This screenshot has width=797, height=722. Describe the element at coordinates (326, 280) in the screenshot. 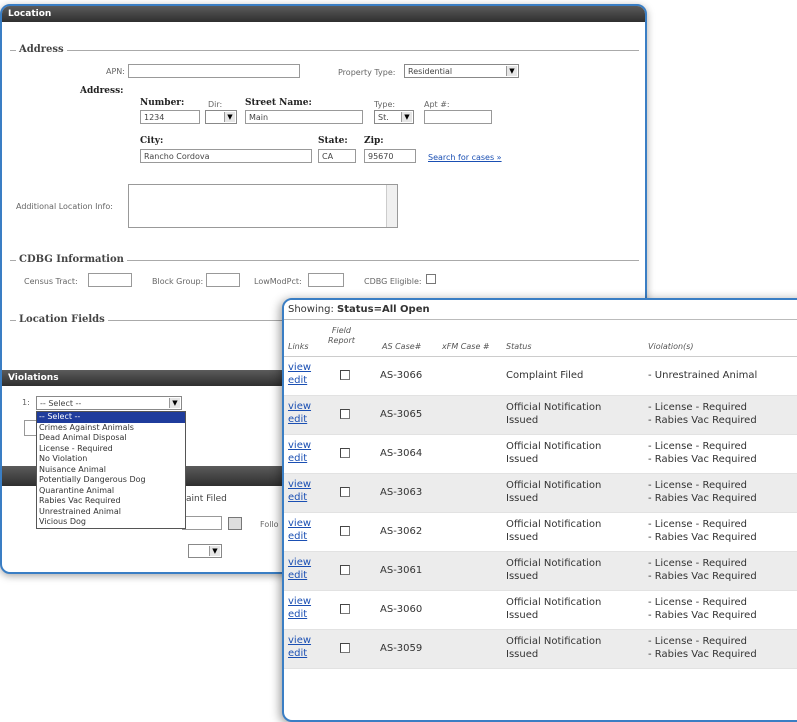

I see `lowmod-input` at that location.